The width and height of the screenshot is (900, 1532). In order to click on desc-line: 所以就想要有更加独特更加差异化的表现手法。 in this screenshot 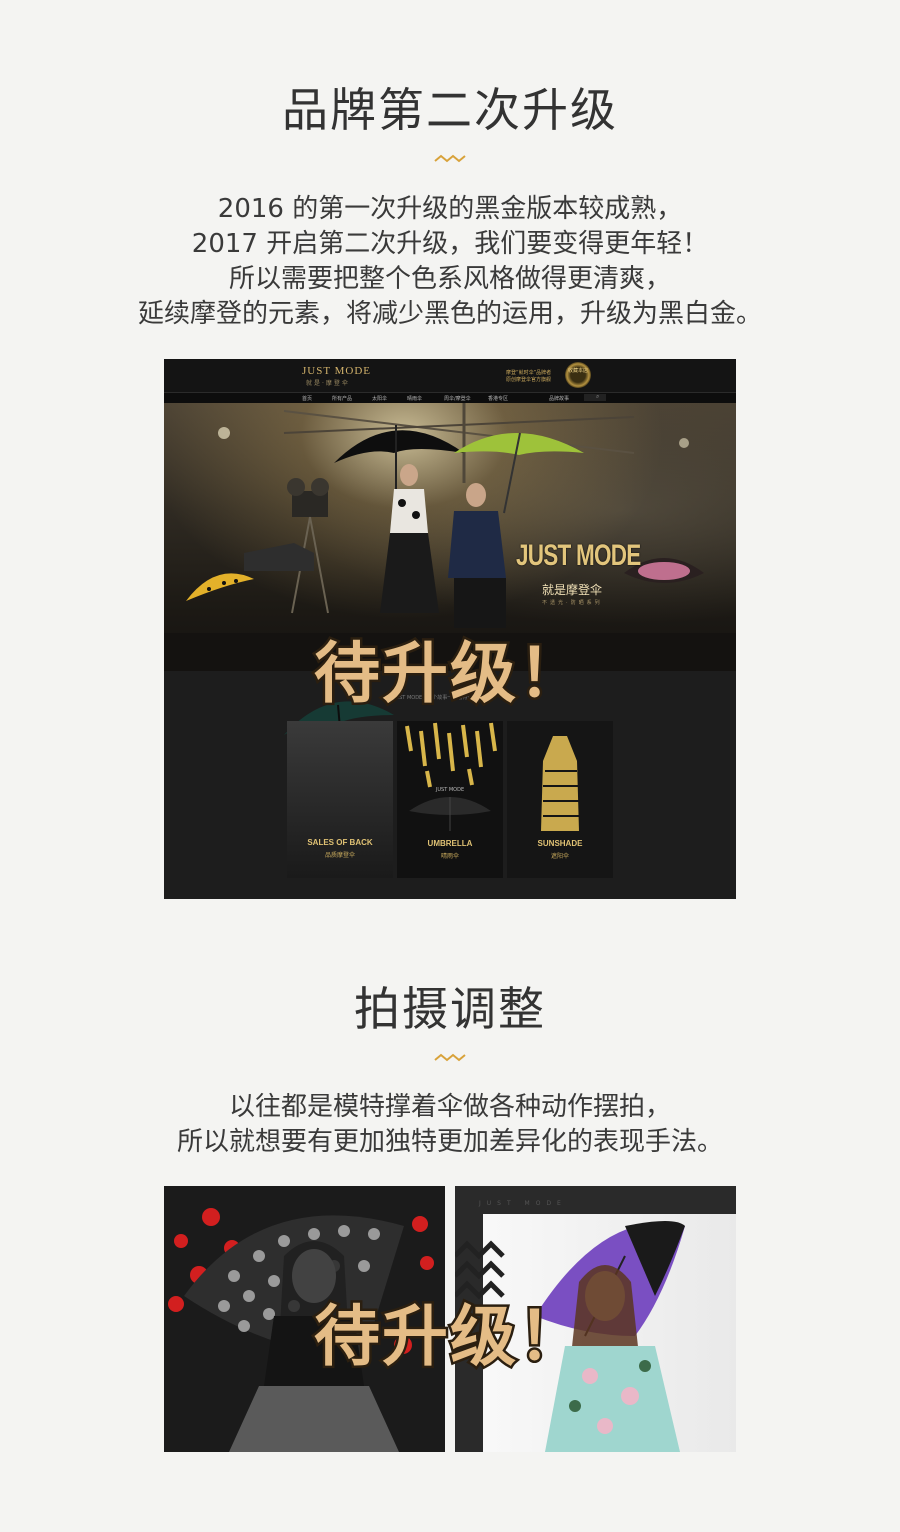, I will do `click(449, 1142)`.